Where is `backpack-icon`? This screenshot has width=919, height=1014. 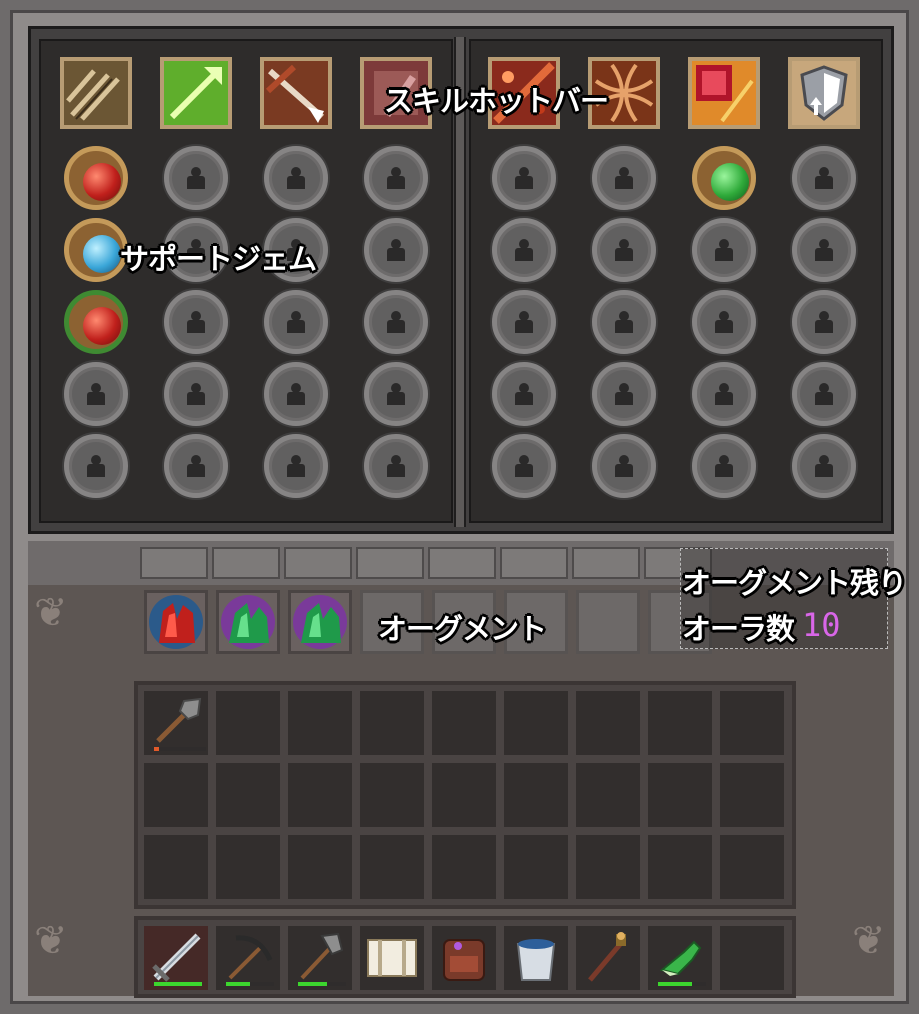
backpack-icon is located at coordinates (464, 960).